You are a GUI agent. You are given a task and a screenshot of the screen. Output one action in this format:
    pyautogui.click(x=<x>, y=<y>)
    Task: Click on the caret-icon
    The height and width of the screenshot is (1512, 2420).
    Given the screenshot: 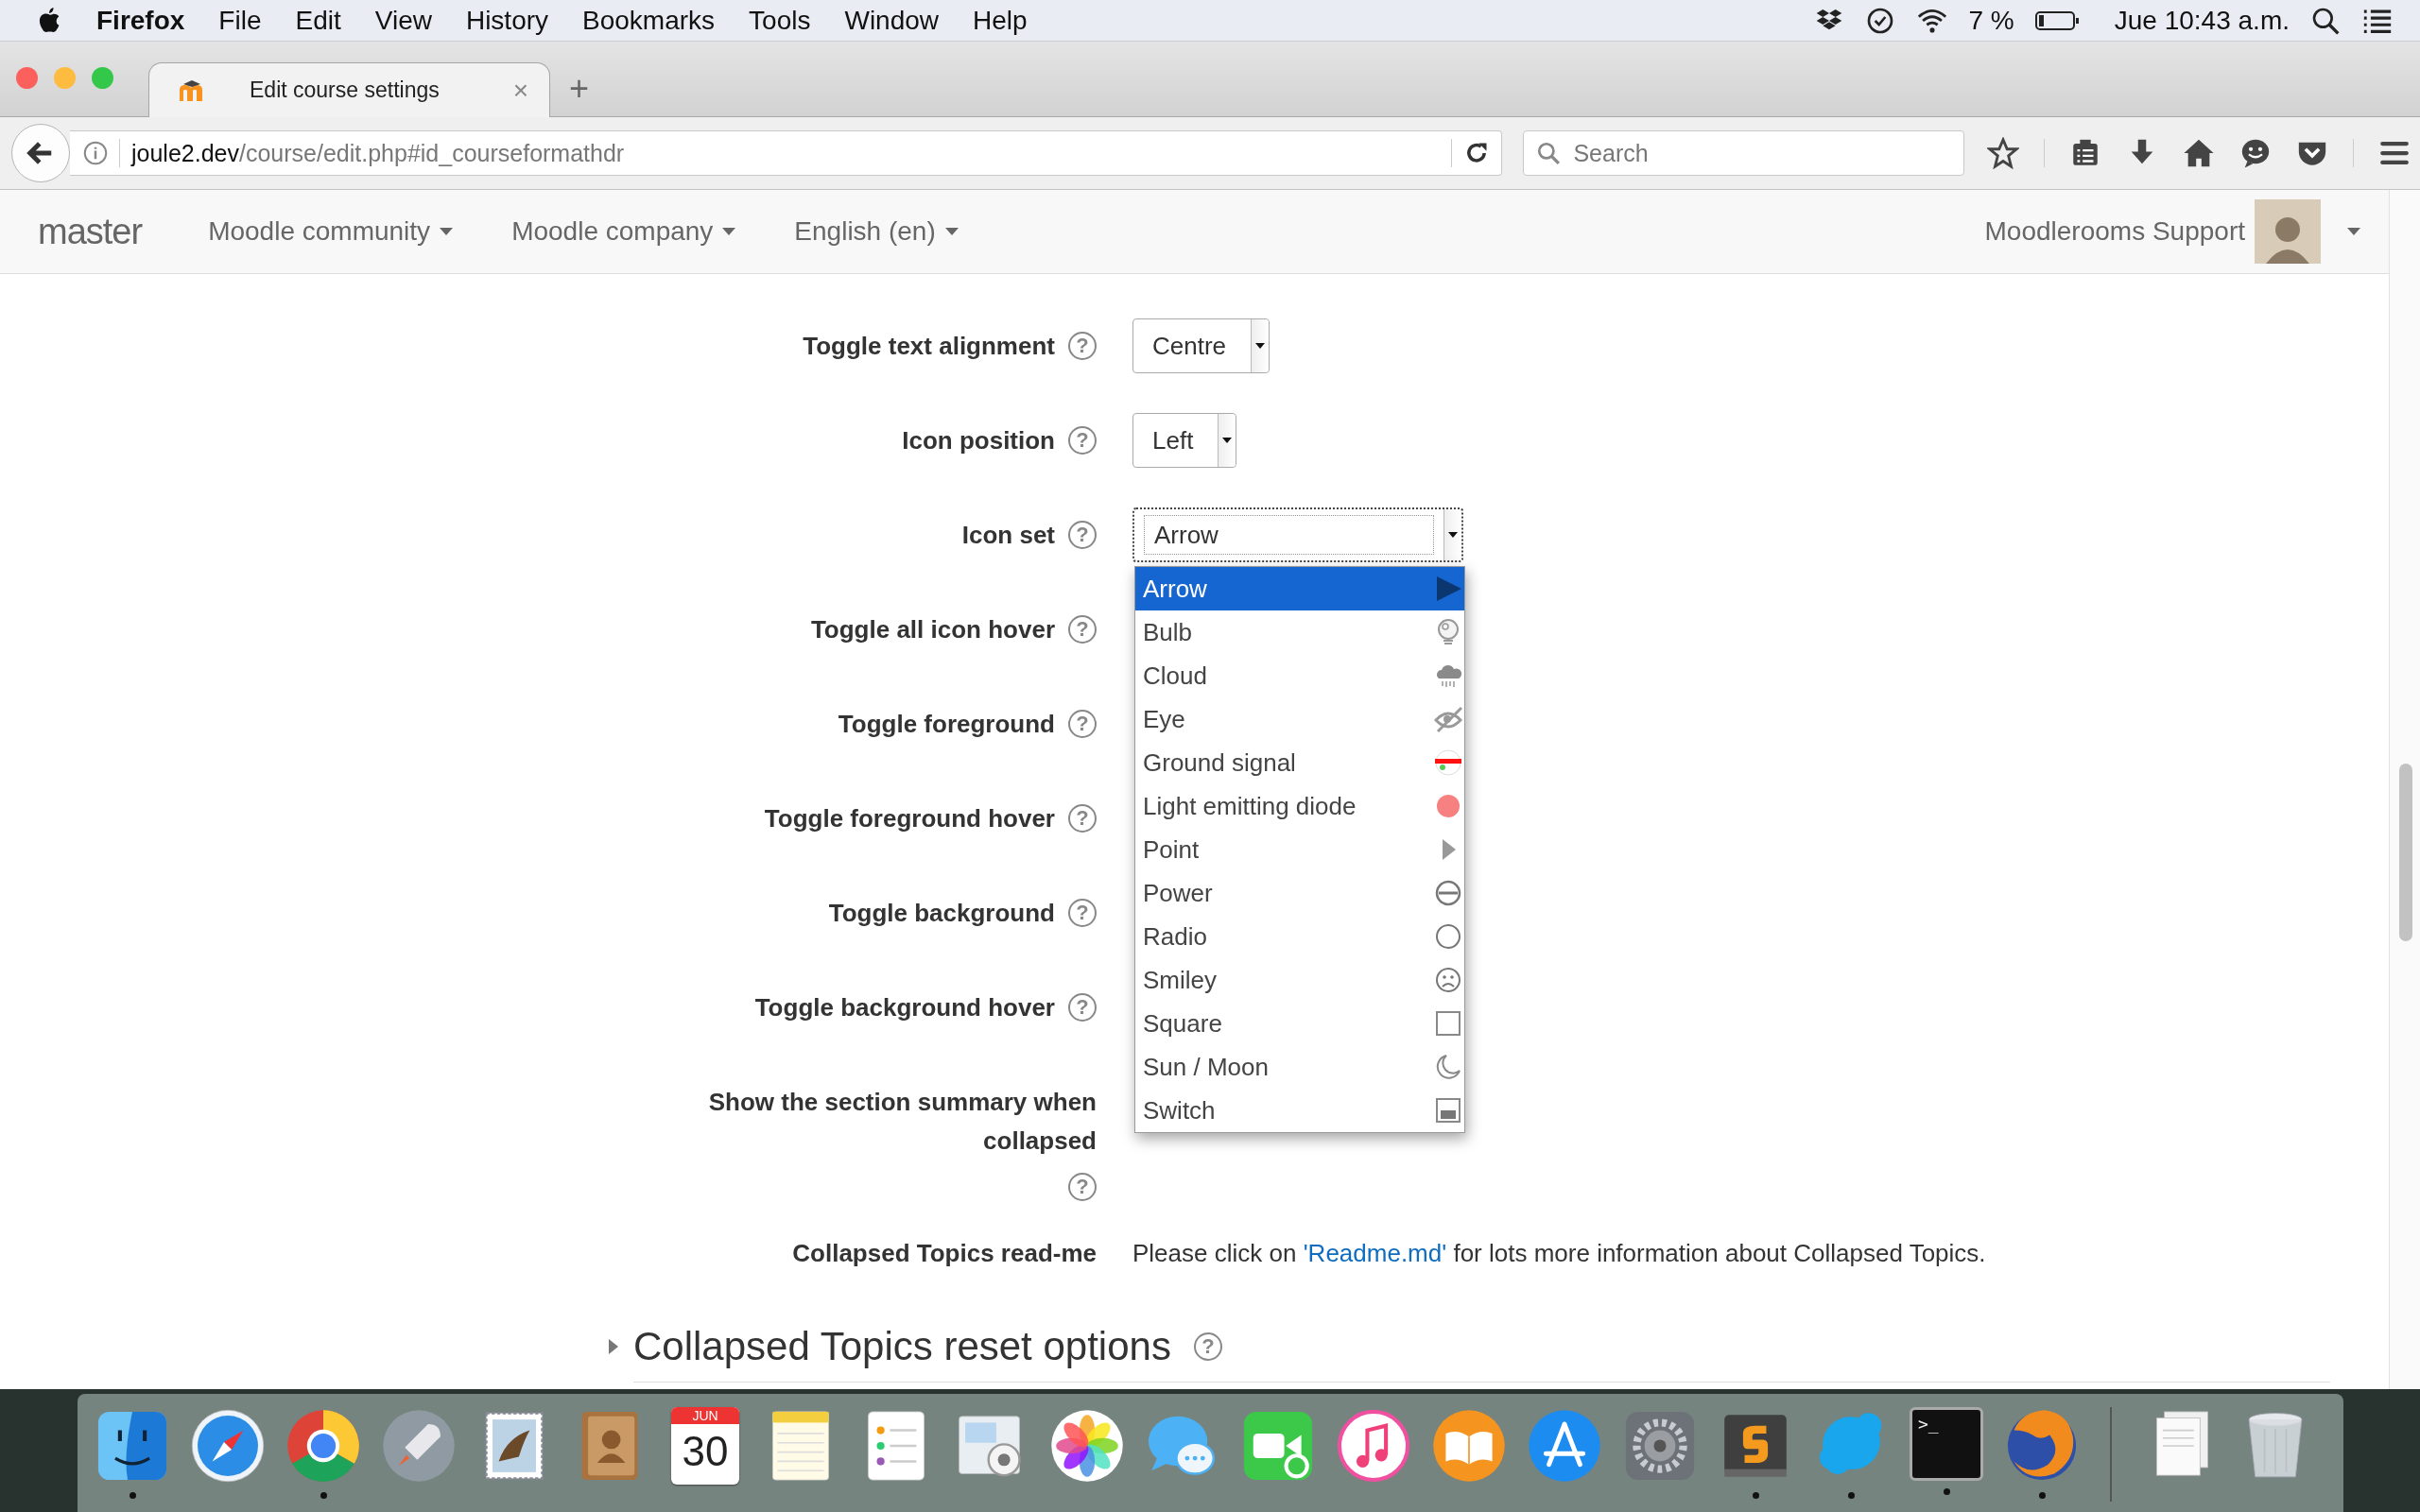 What is the action you would take?
    pyautogui.click(x=2353, y=231)
    